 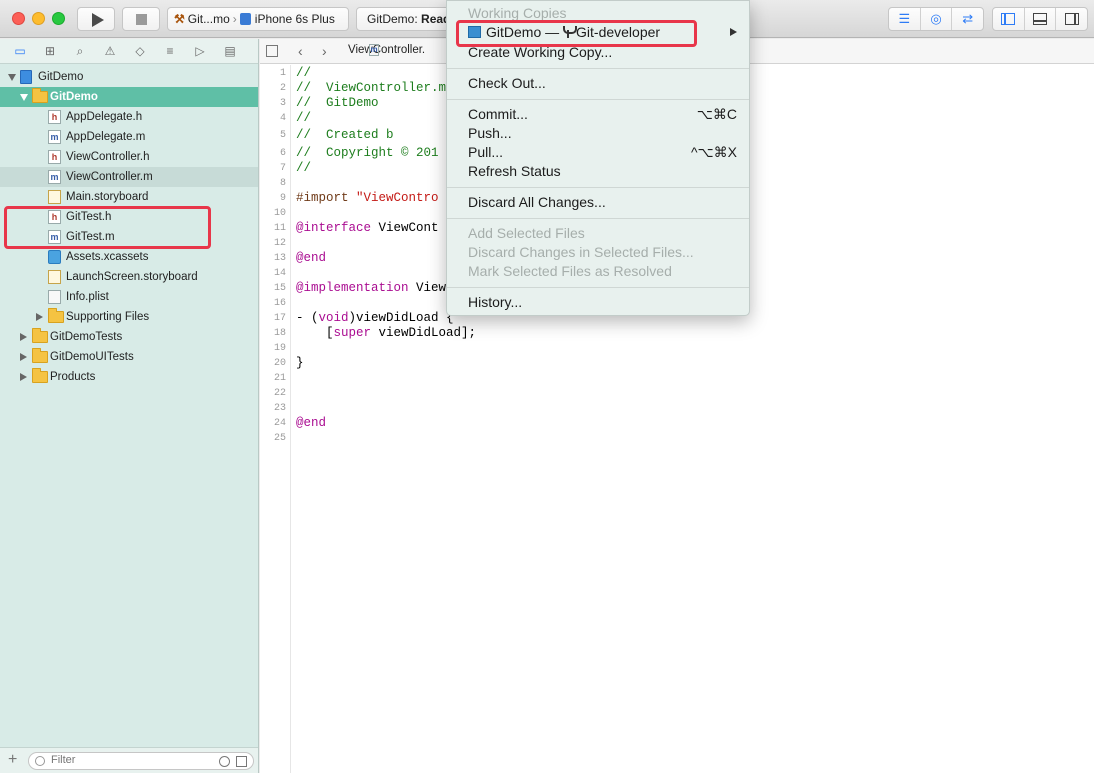 I want to click on tree-item: Supporting Files, so click(x=129, y=317).